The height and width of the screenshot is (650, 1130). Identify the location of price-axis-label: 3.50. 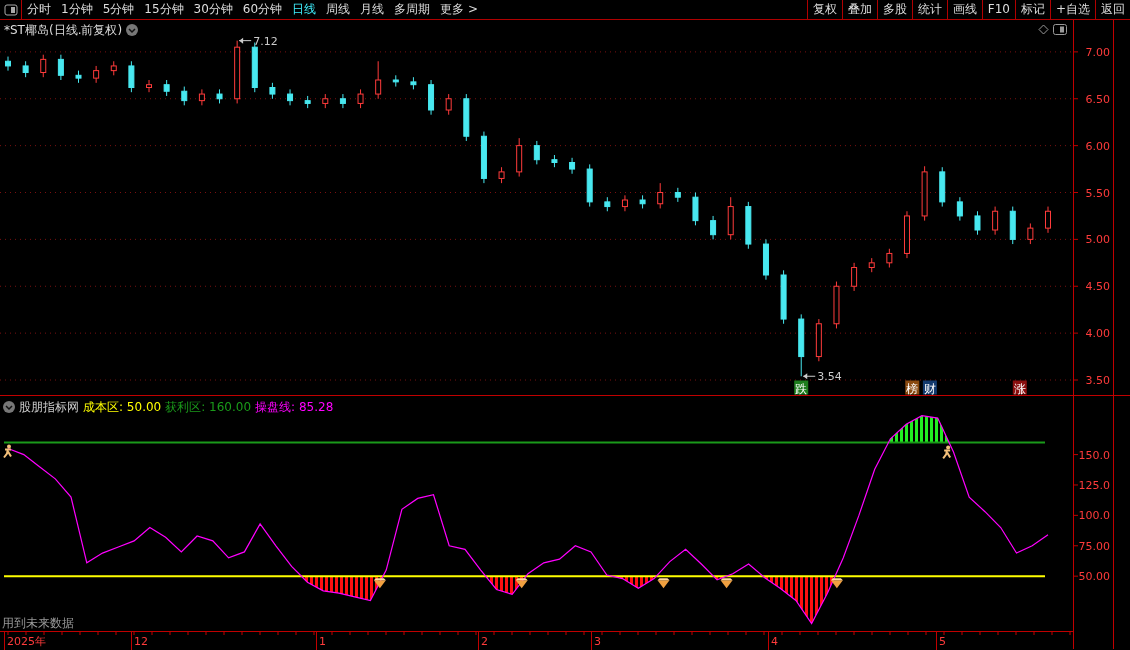
(1097, 380).